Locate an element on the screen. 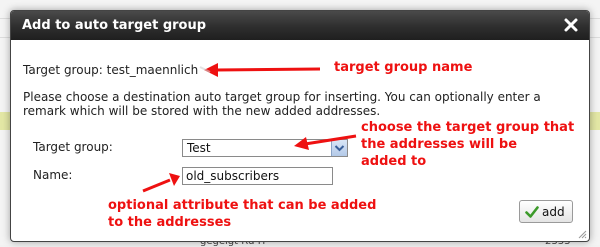 The height and width of the screenshot is (247, 600). annotation-line: optional attribute that can be added is located at coordinates (242, 205).